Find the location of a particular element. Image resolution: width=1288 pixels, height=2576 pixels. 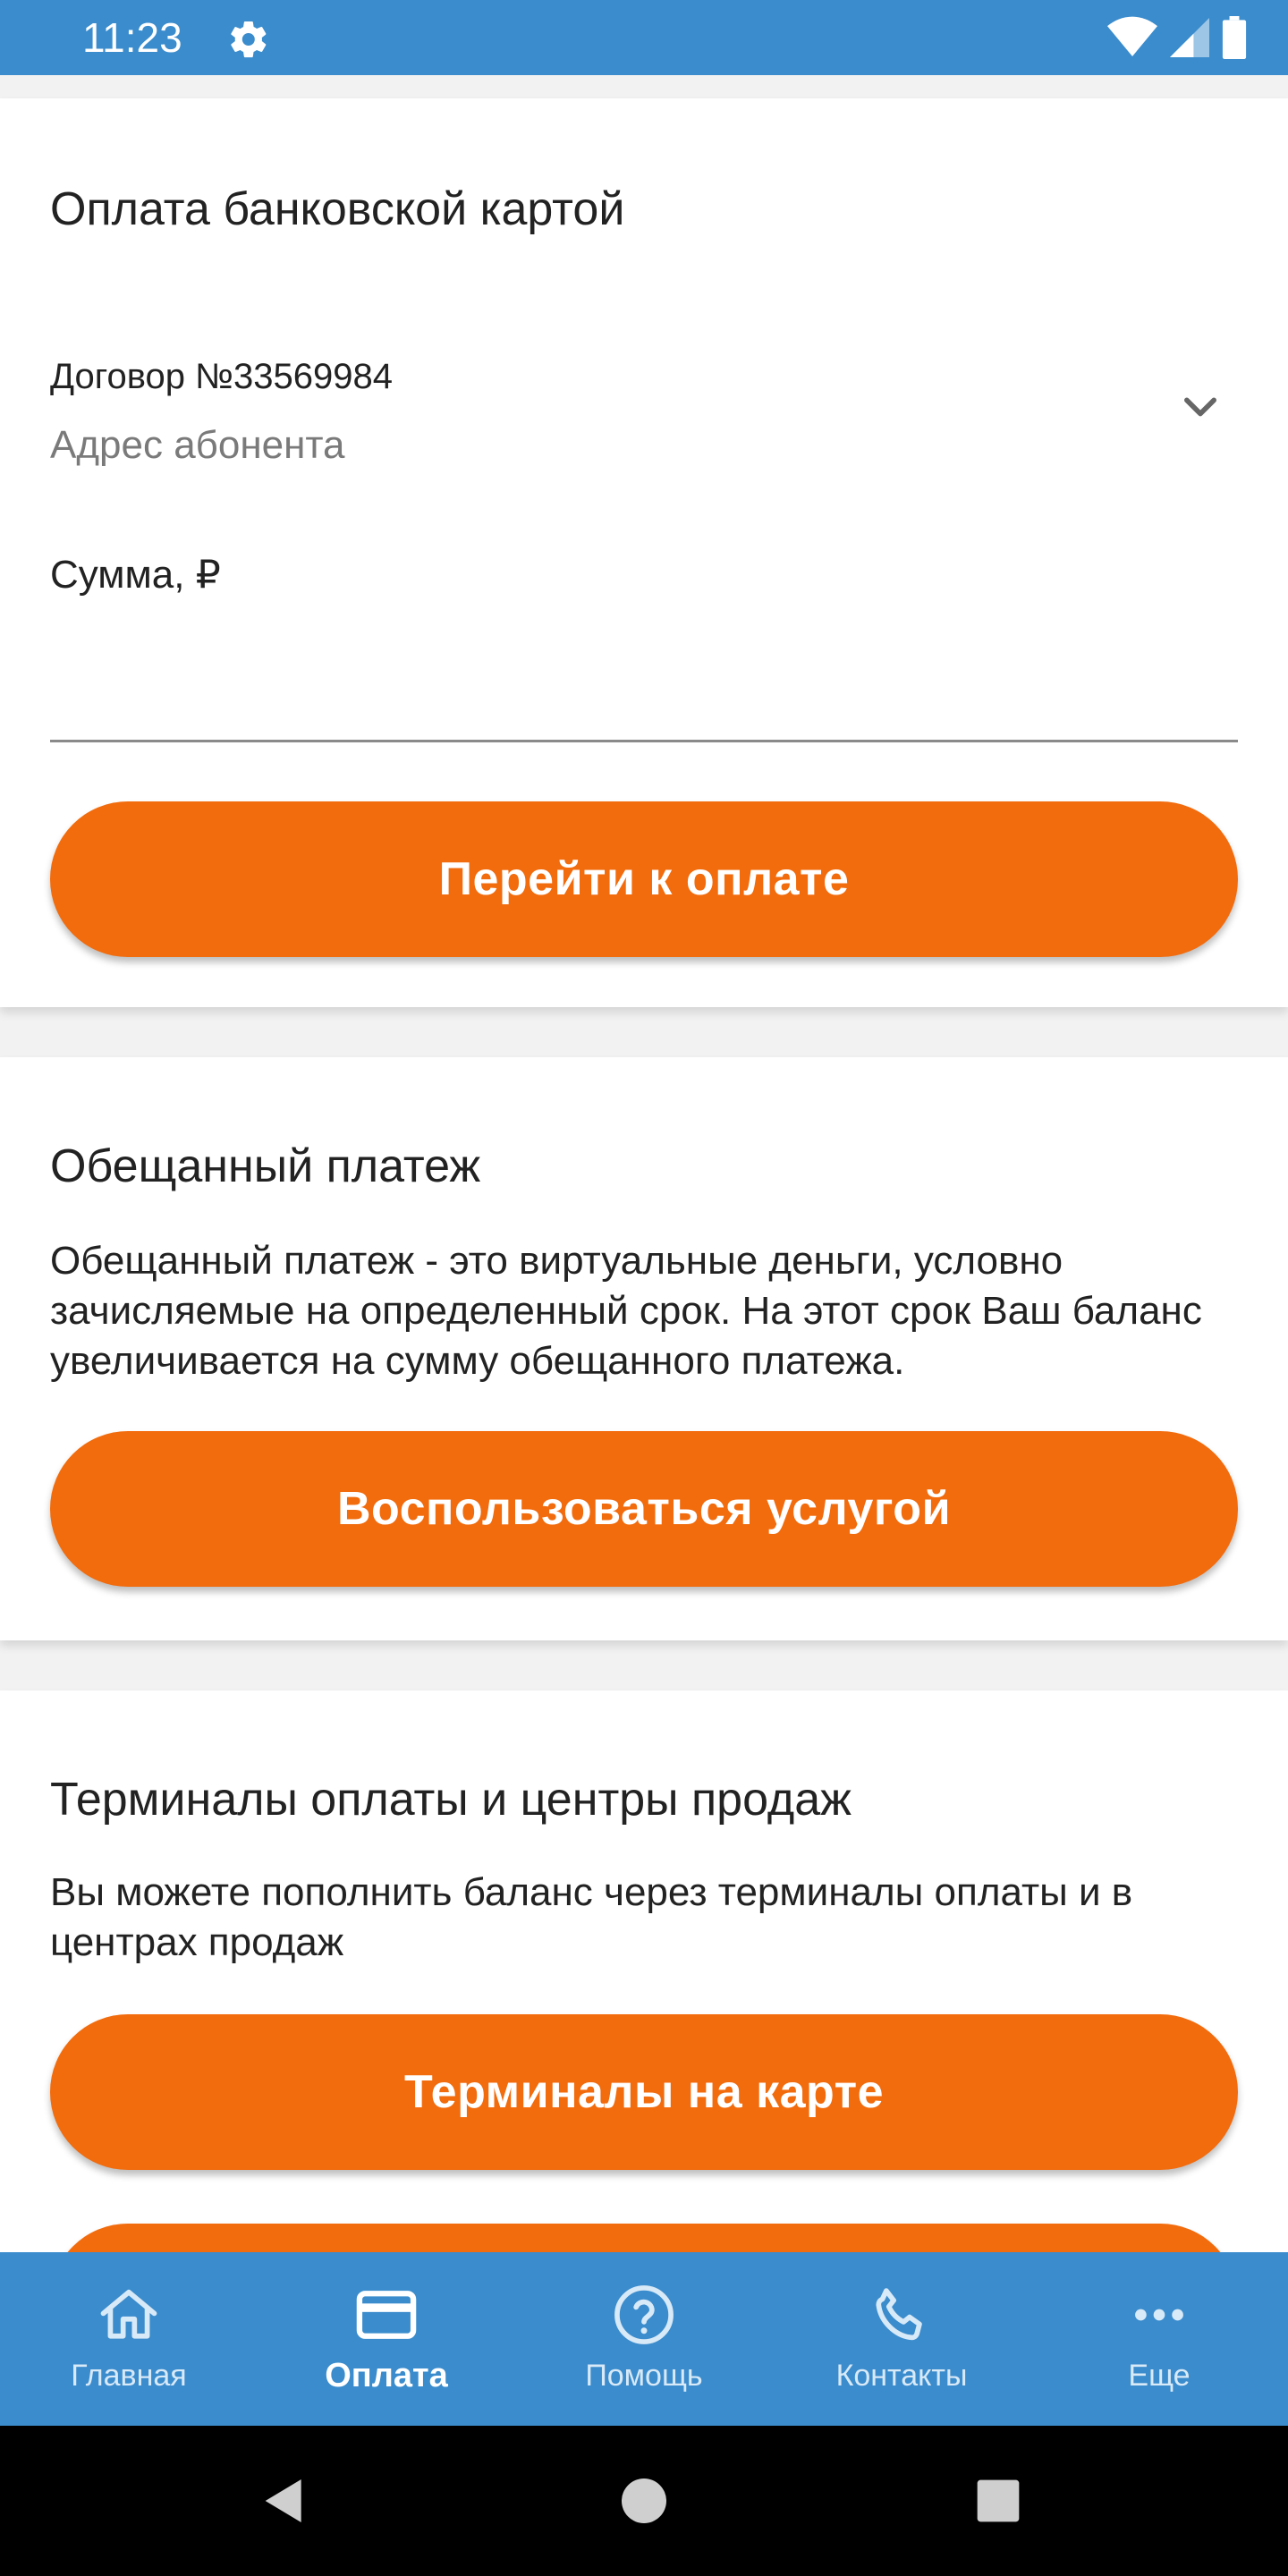

credit-card-icon is located at coordinates (386, 2315).